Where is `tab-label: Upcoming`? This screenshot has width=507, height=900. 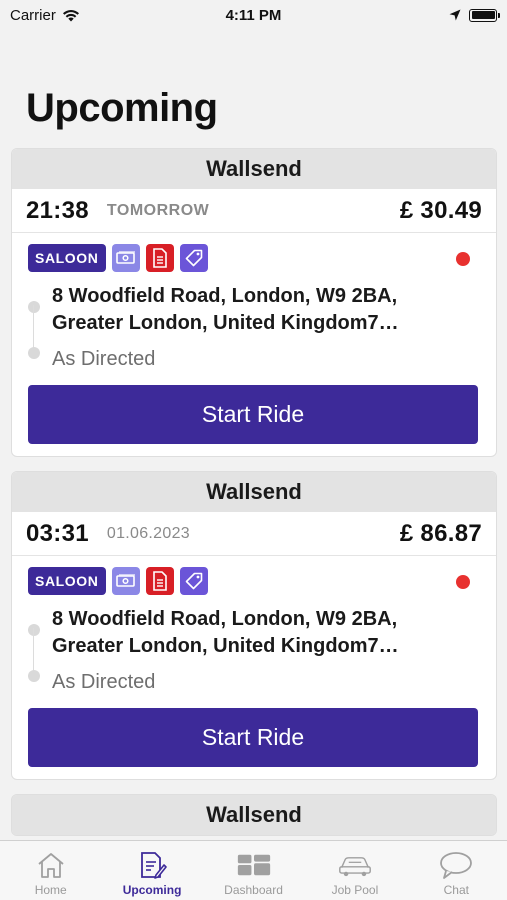
tab-label: Upcoming is located at coordinates (152, 890).